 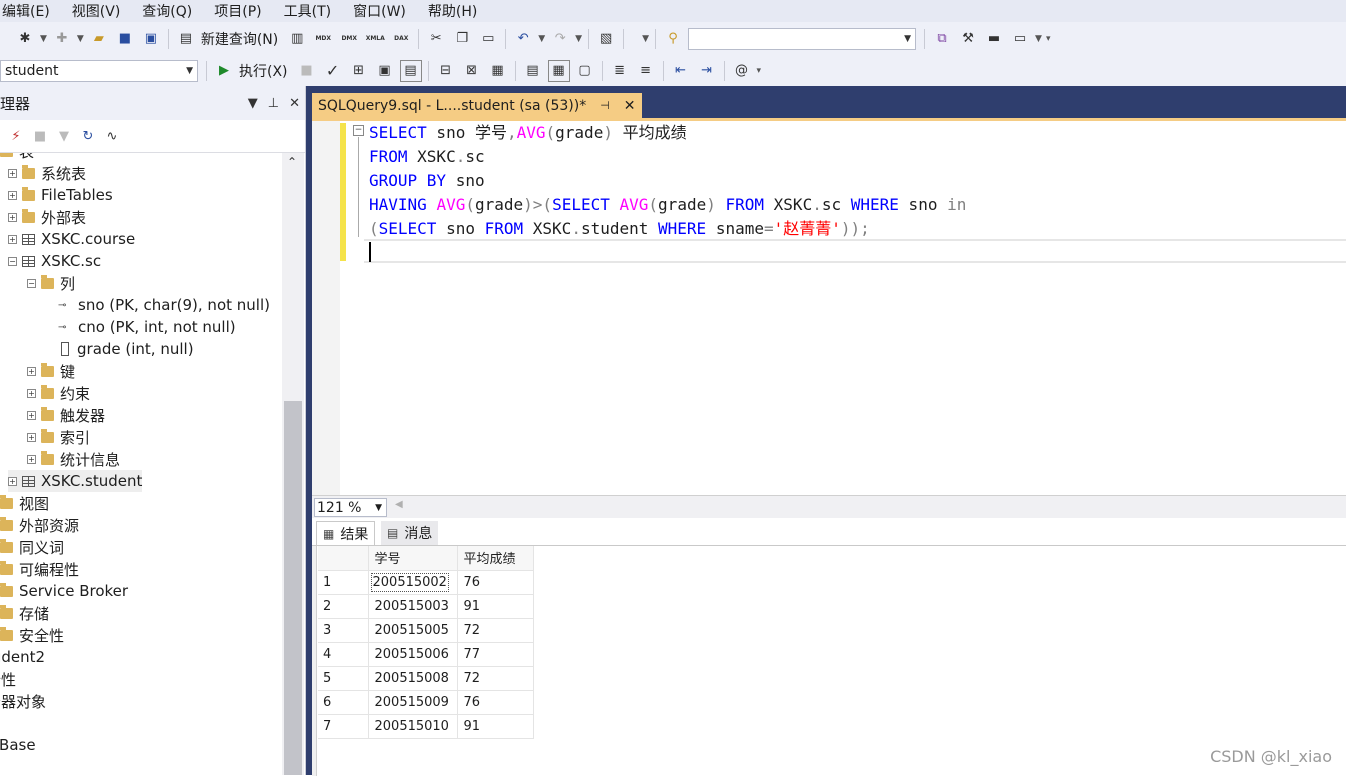 I want to click on table-row: 520051500872, so click(x=425, y=678).